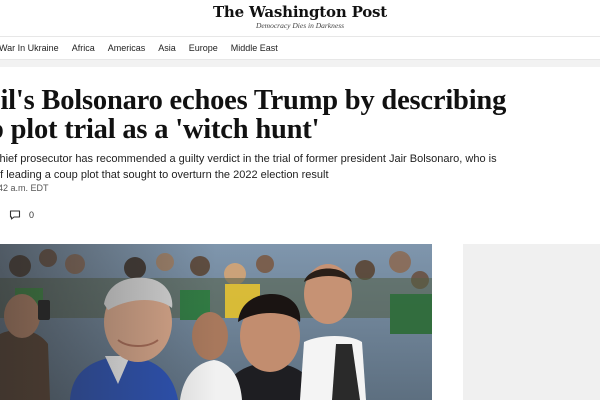 The height and width of the screenshot is (400, 600). Describe the element at coordinates (531, 322) in the screenshot. I see `ad-panel` at that location.